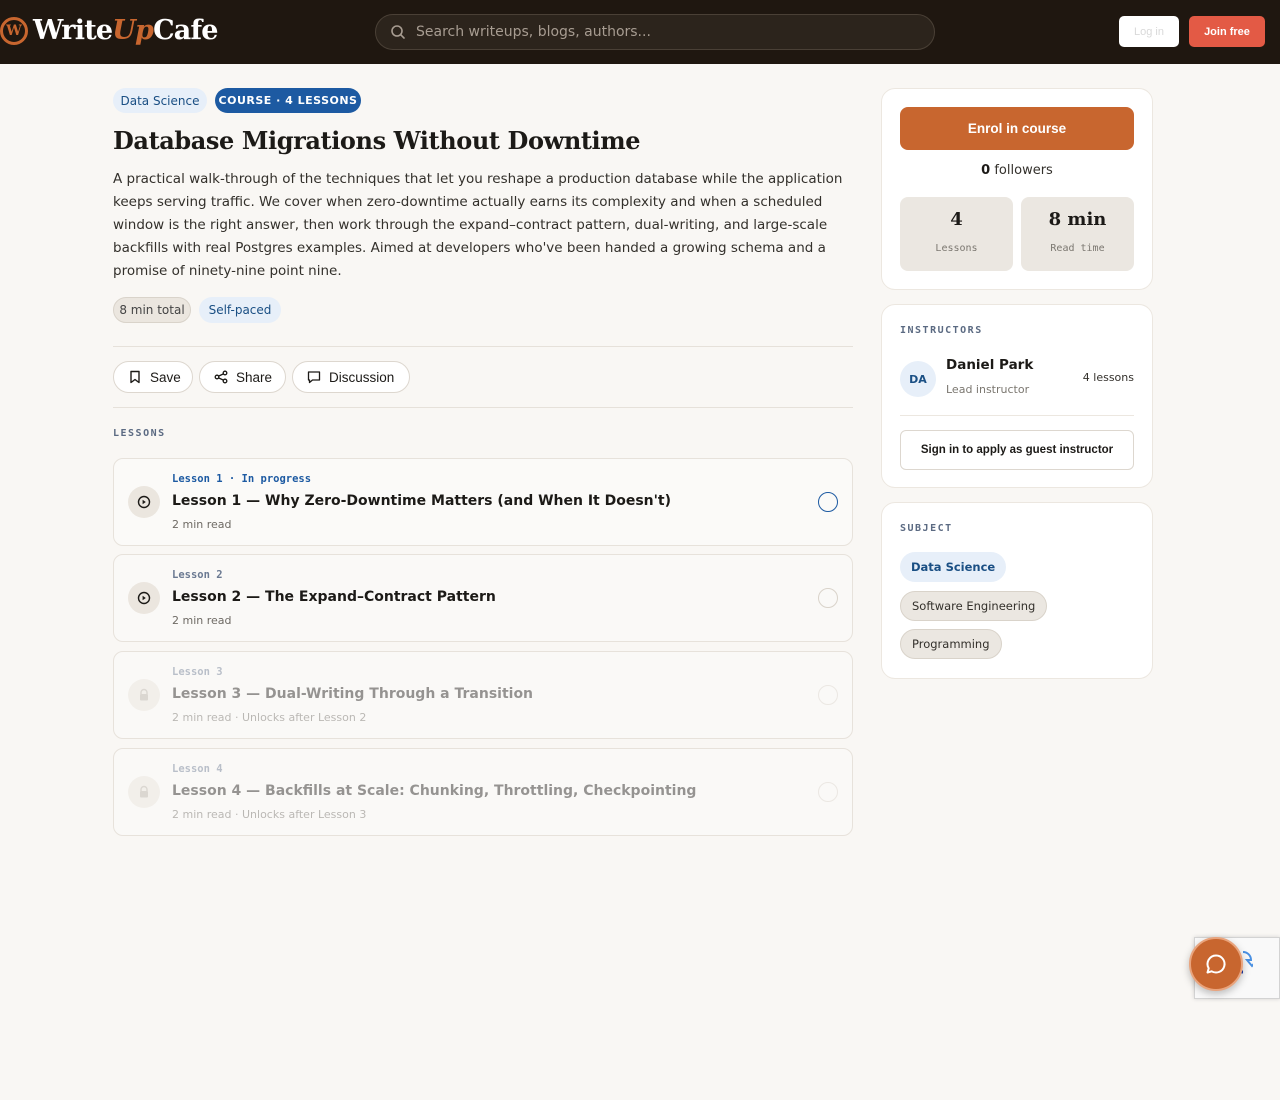 The width and height of the screenshot is (1280, 1100). I want to click on followers-count: 0 followers, so click(1017, 170).